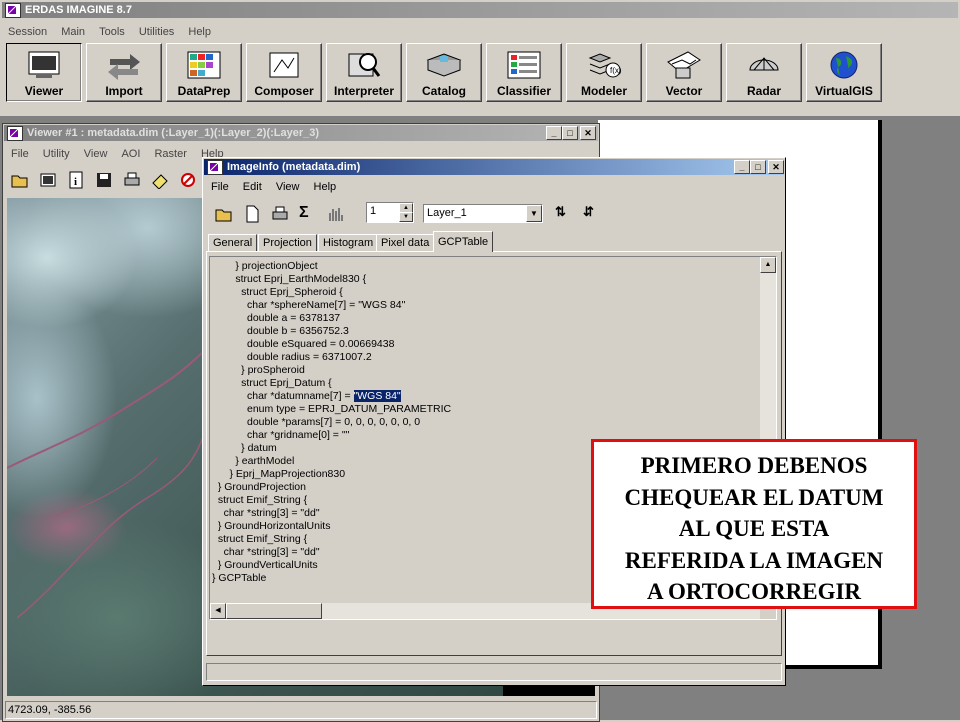 Image resolution: width=960 pixels, height=722 pixels. What do you see at coordinates (78, 10) in the screenshot?
I see `app-title: ERDAS IMAGINE 8.7` at bounding box center [78, 10].